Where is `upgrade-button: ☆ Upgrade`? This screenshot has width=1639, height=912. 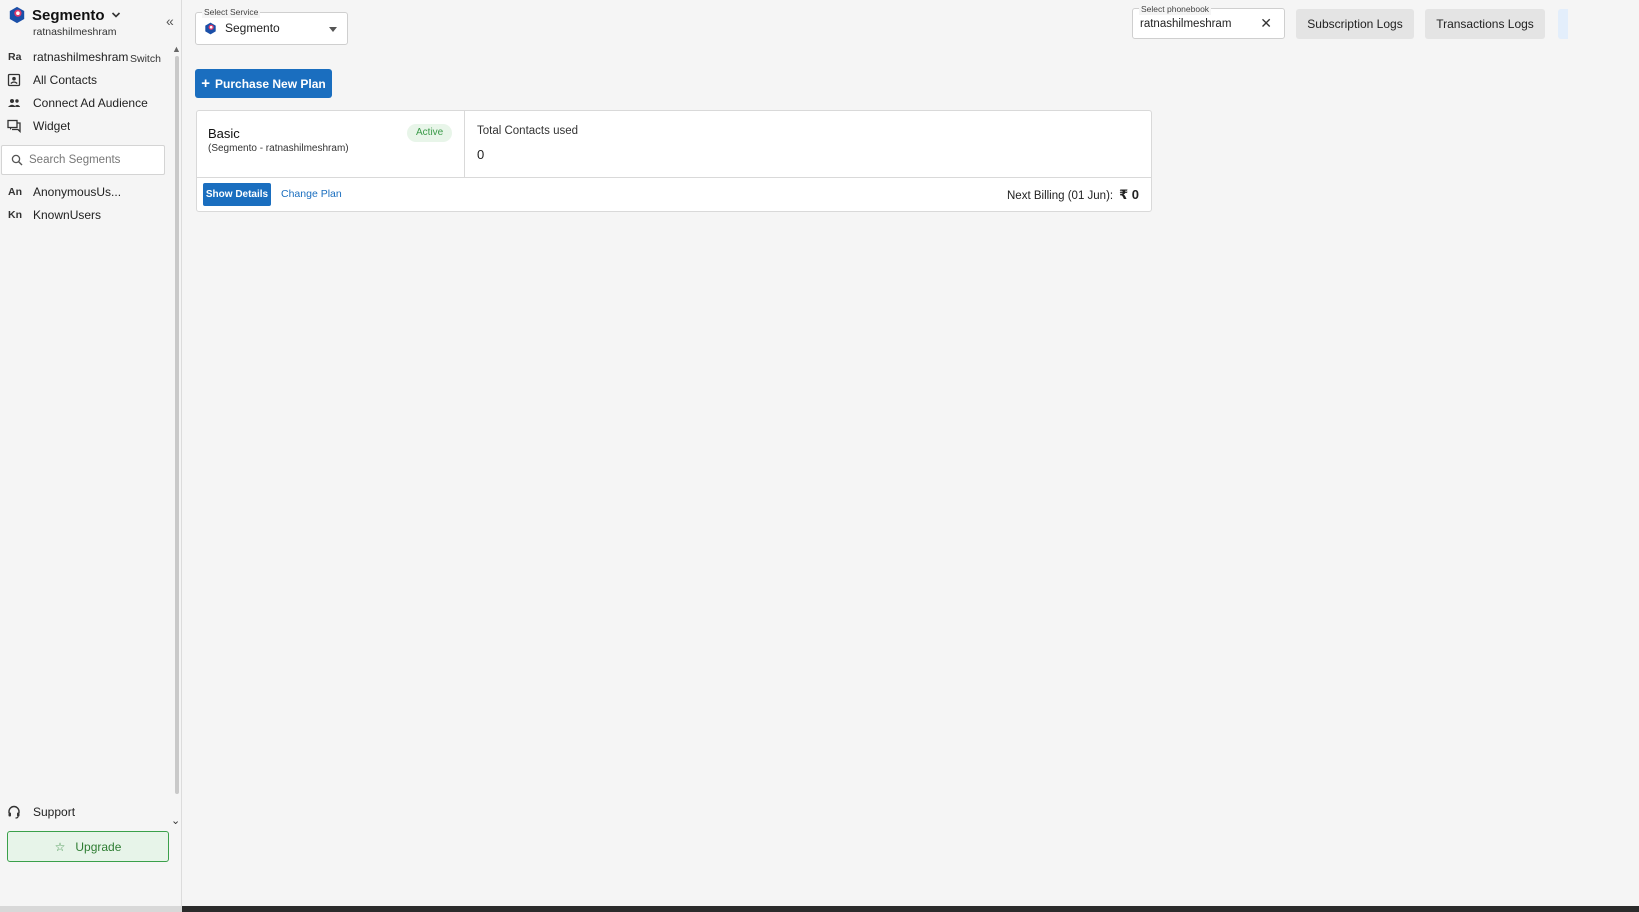 upgrade-button: ☆ Upgrade is located at coordinates (88, 846).